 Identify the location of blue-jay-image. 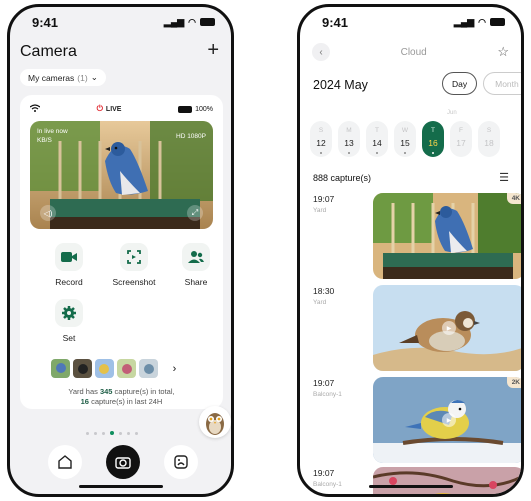
(447, 236).